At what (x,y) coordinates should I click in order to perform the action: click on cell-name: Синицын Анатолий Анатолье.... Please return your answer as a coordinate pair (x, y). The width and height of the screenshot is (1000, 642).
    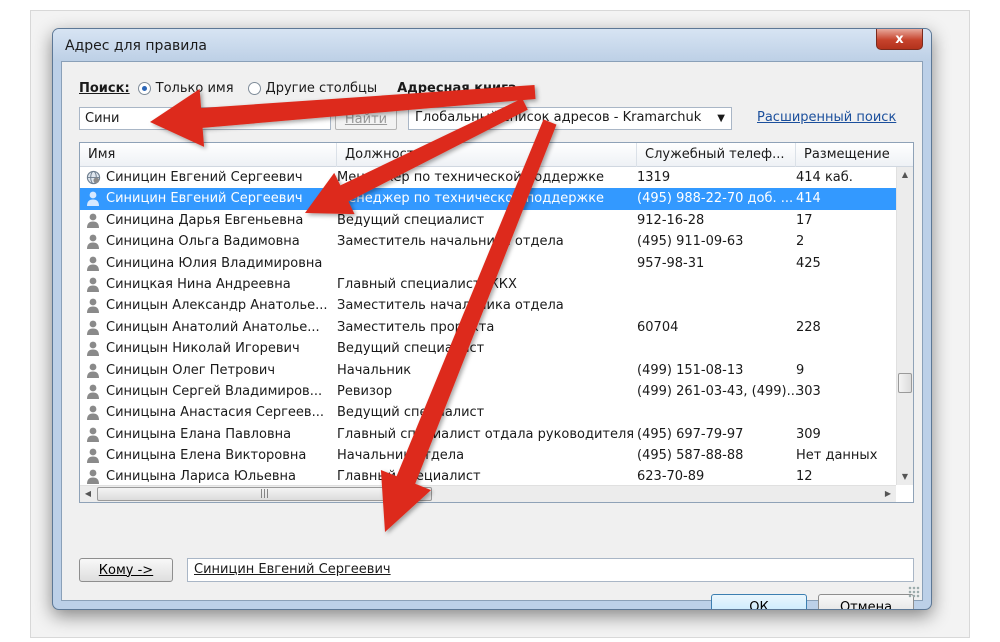
    Looking at the image, I should click on (213, 327).